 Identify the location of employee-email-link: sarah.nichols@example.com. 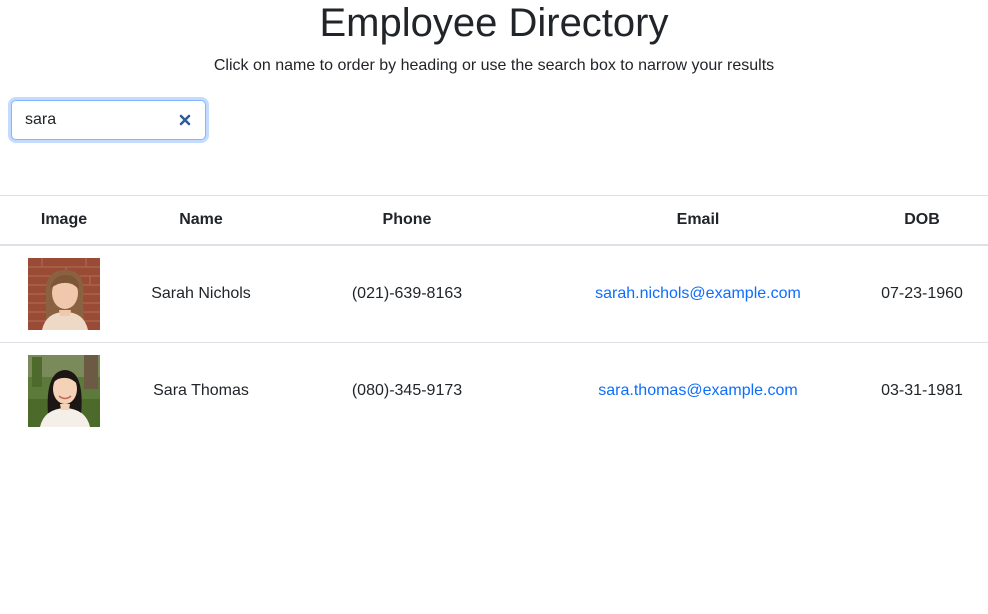
(698, 293).